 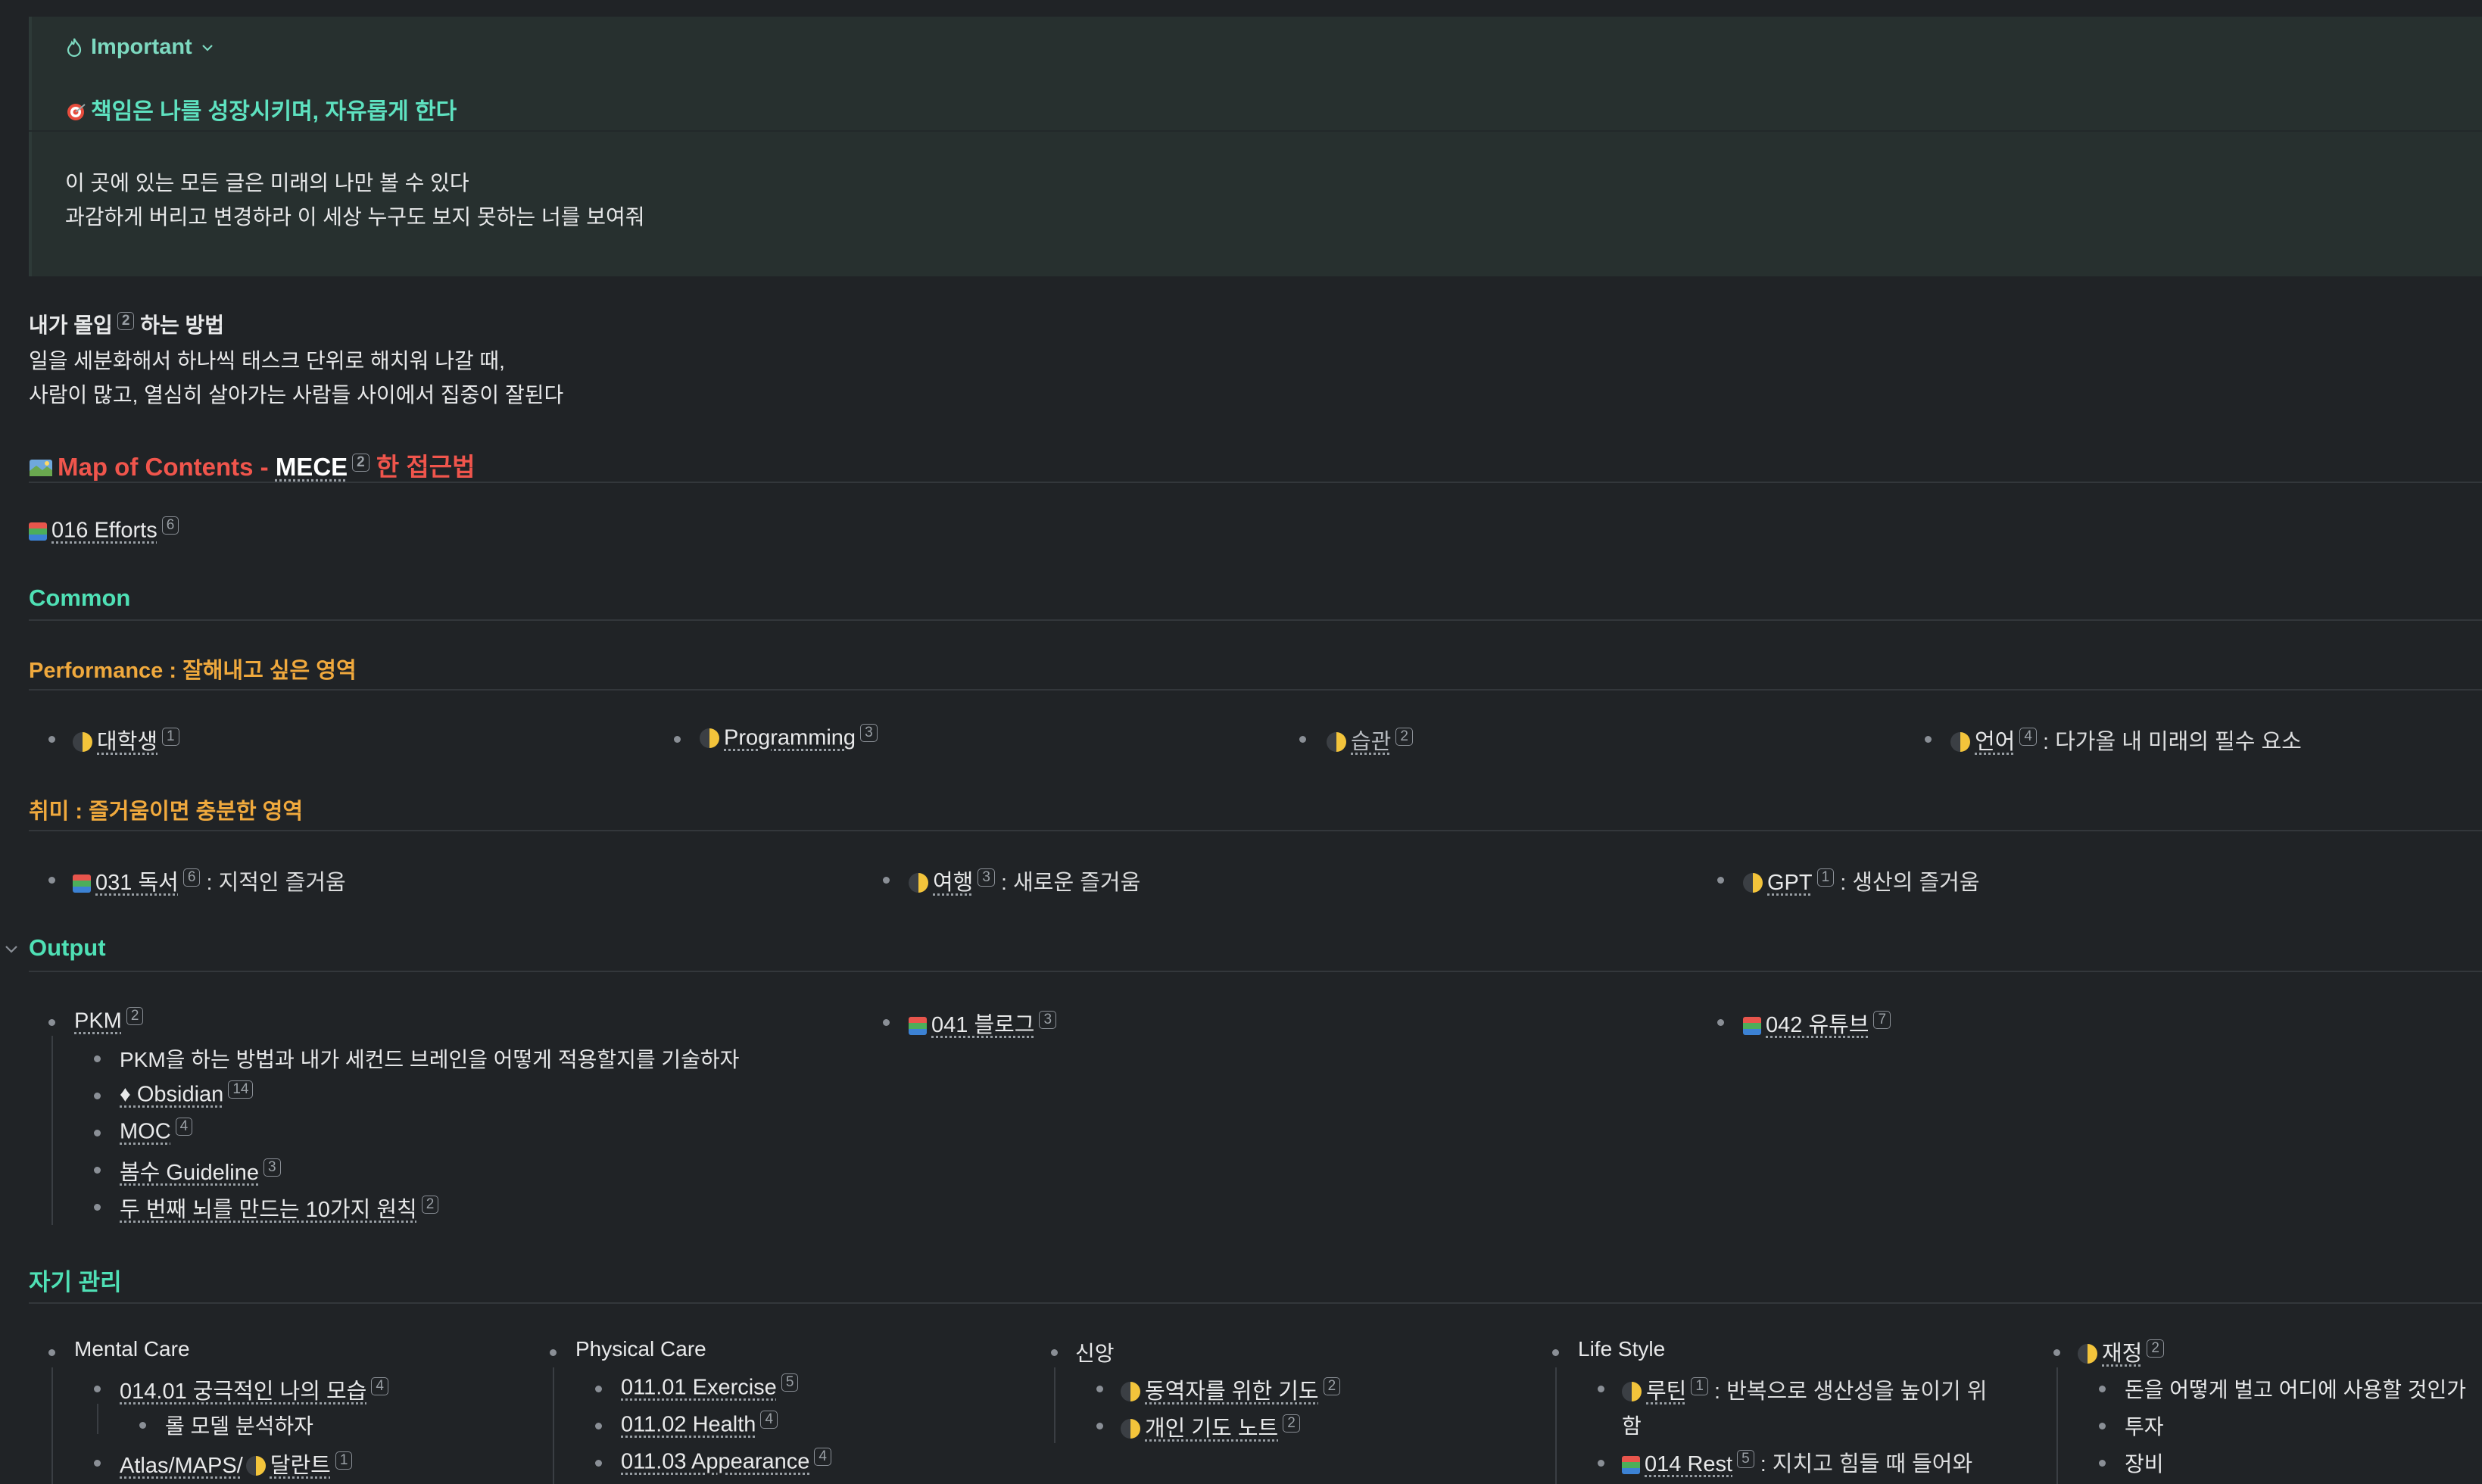 What do you see at coordinates (1666, 1392) in the screenshot?
I see `routine-link: 루틴` at bounding box center [1666, 1392].